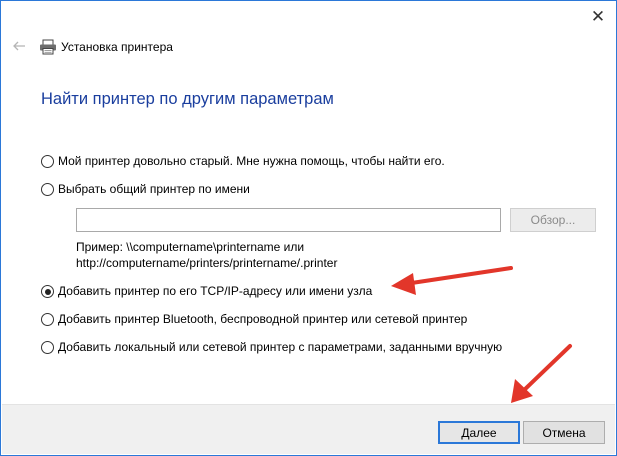 This screenshot has width=617, height=456. What do you see at coordinates (47, 291) in the screenshot?
I see `radio-tcpip` at bounding box center [47, 291].